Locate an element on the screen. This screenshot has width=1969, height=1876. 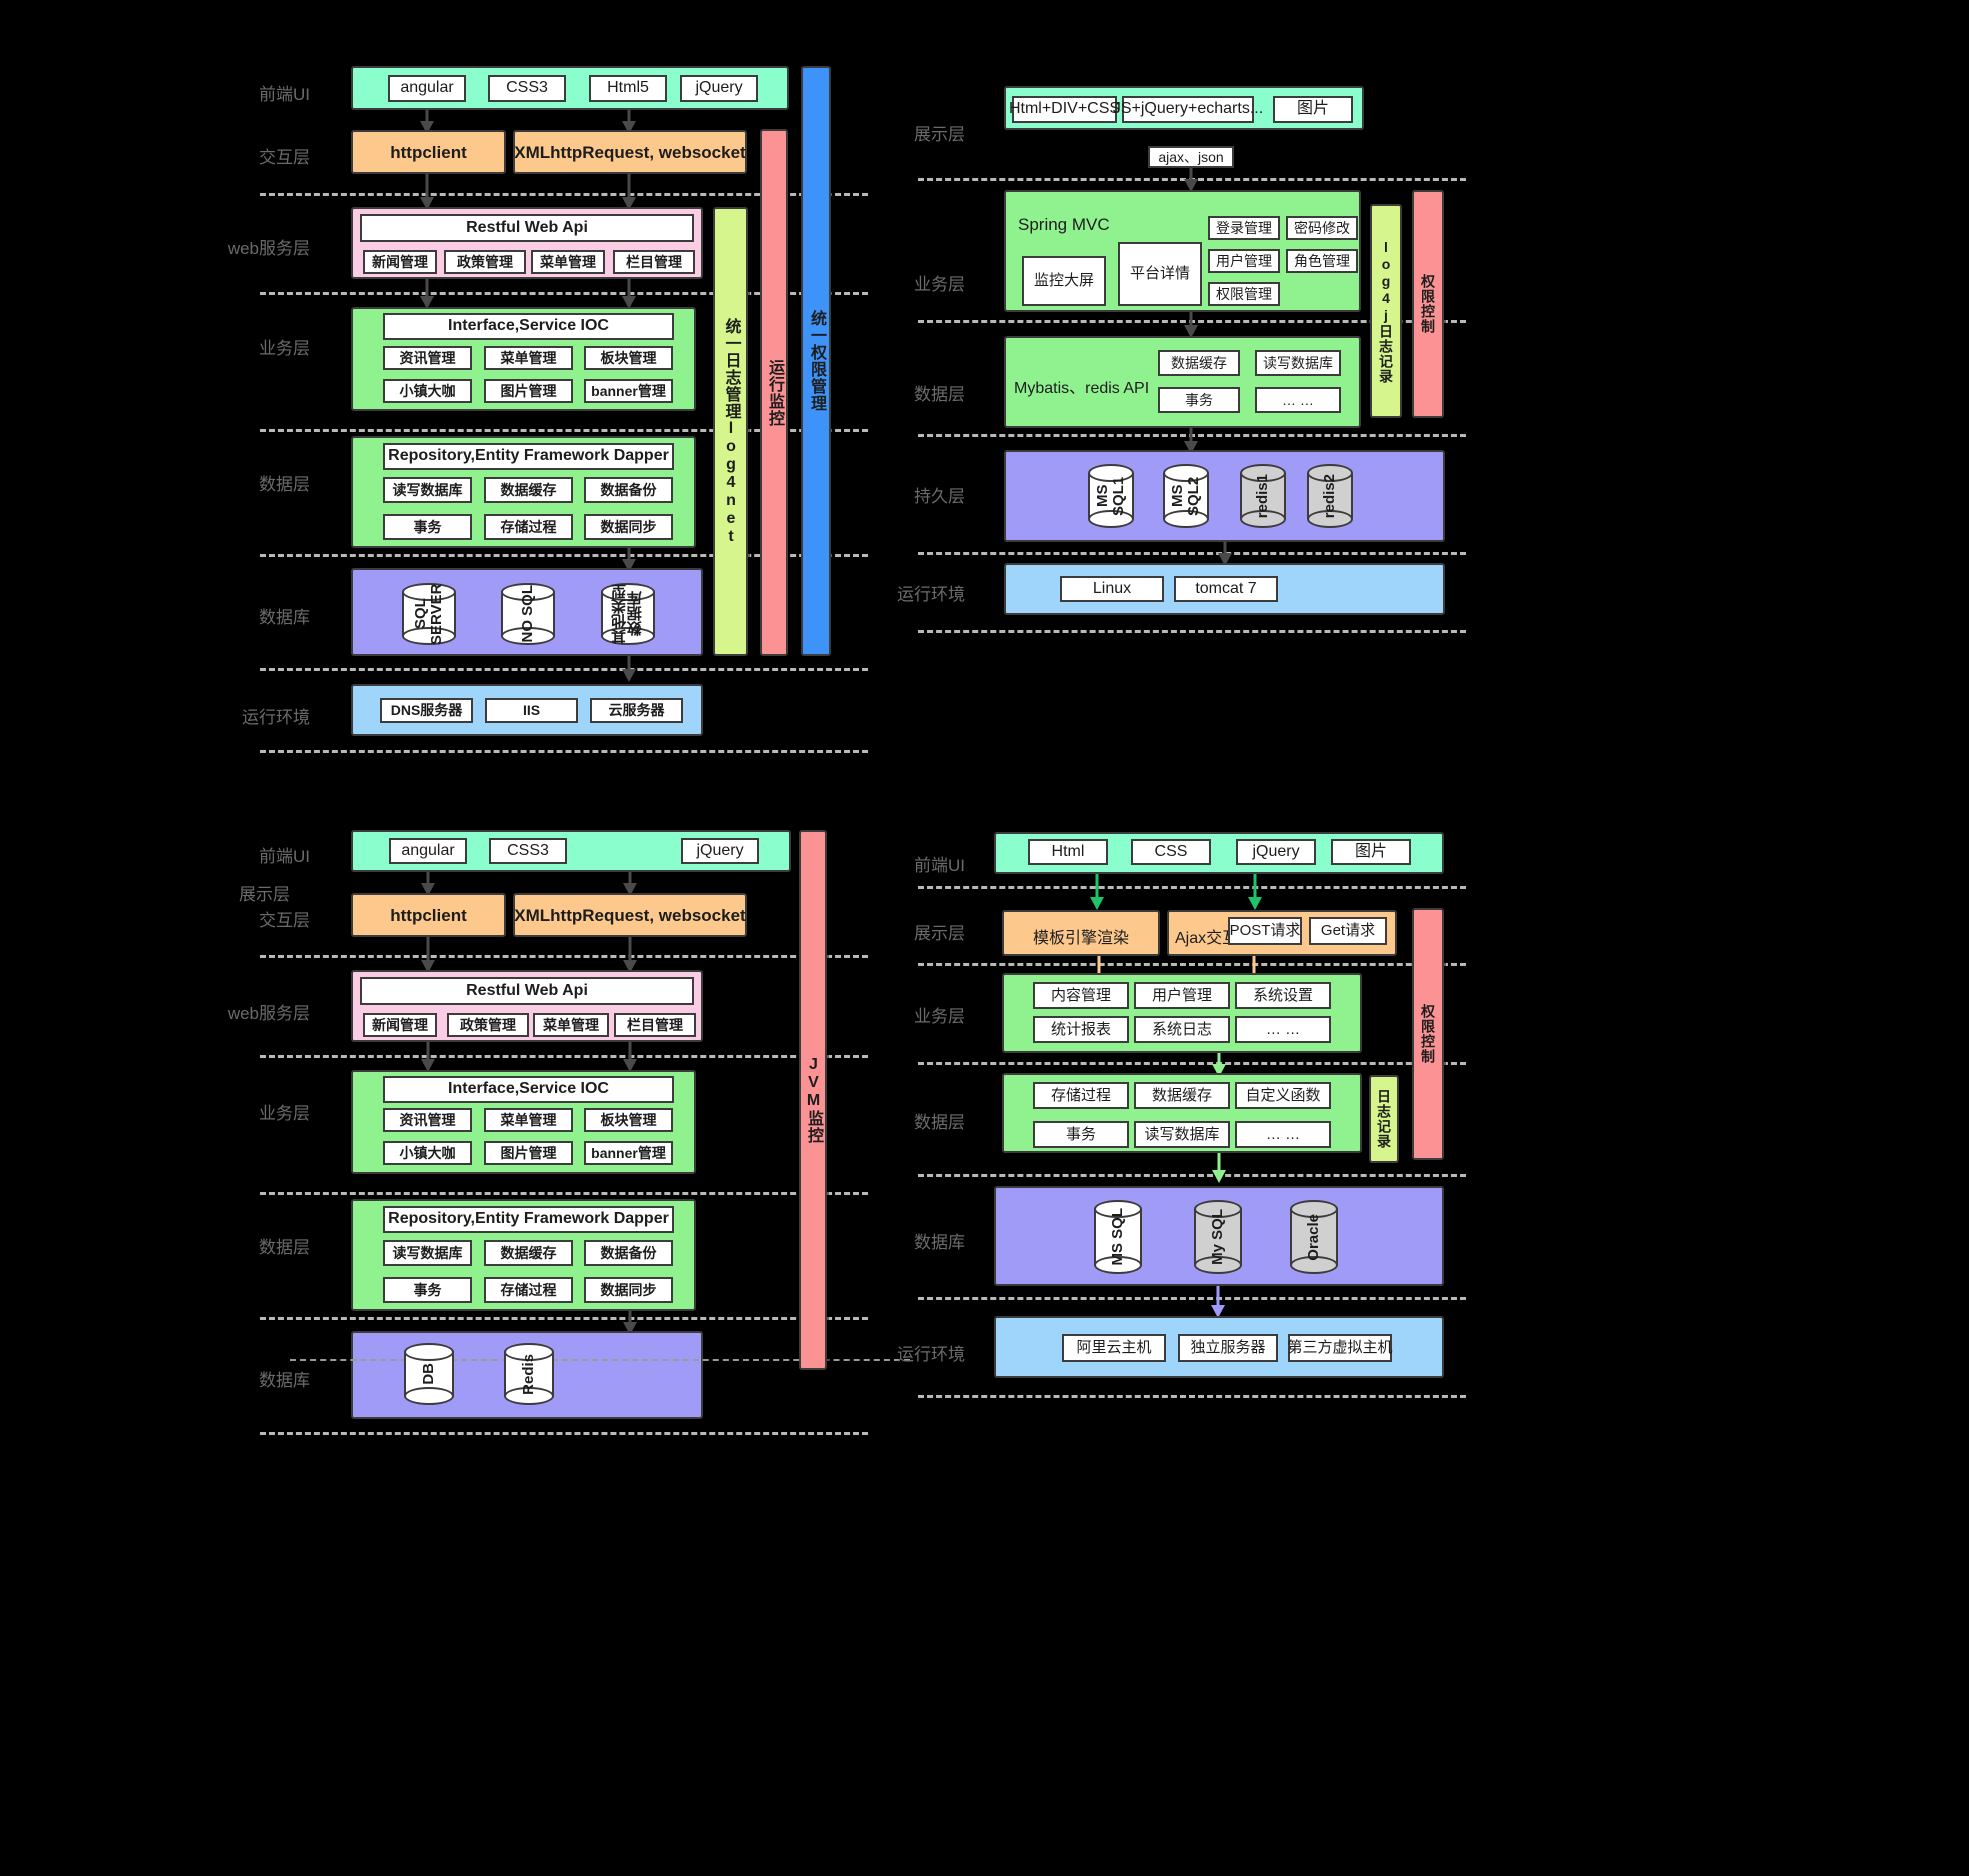
br-runtime-chip-0: 阿里云主机 is located at coordinates (1114, 1348).